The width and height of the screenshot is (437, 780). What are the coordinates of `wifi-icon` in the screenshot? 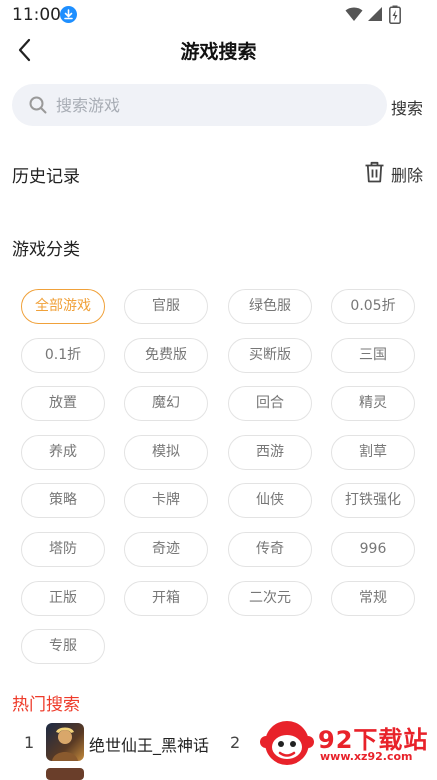 It's located at (354, 14).